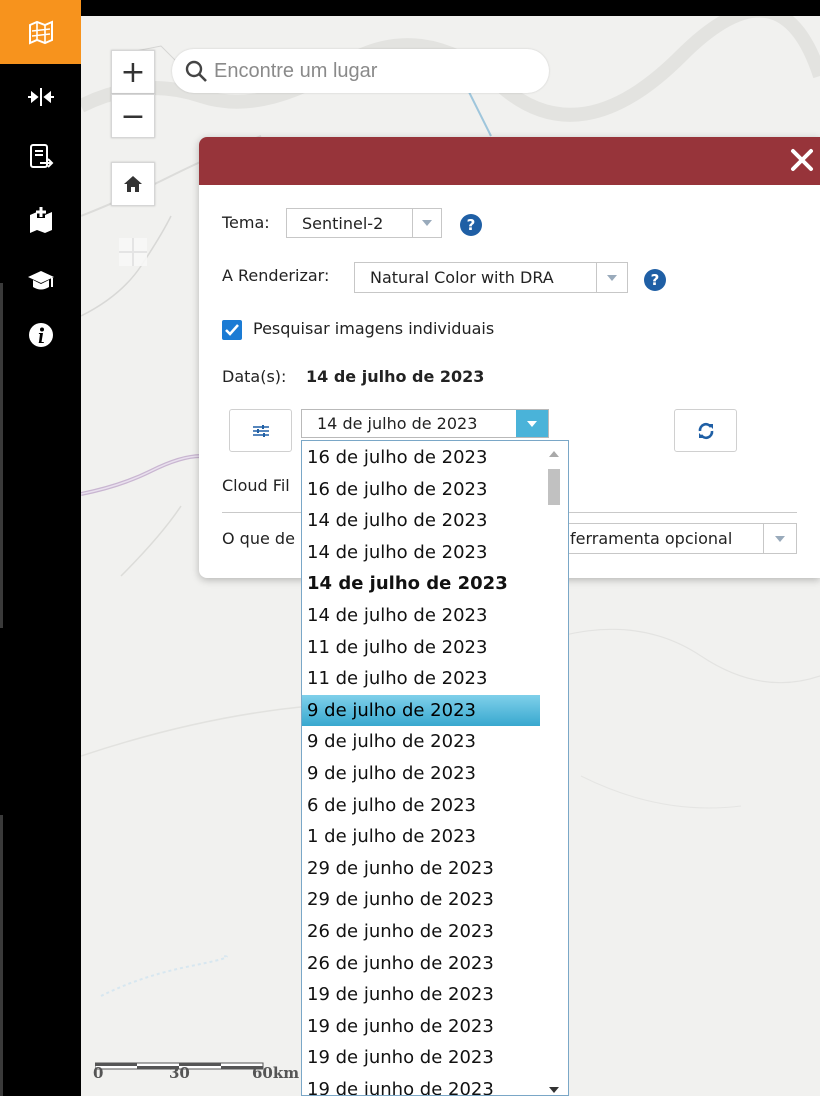 Image resolution: width=820 pixels, height=1096 pixels. What do you see at coordinates (554, 454) in the screenshot?
I see `scroll-up-icon` at bounding box center [554, 454].